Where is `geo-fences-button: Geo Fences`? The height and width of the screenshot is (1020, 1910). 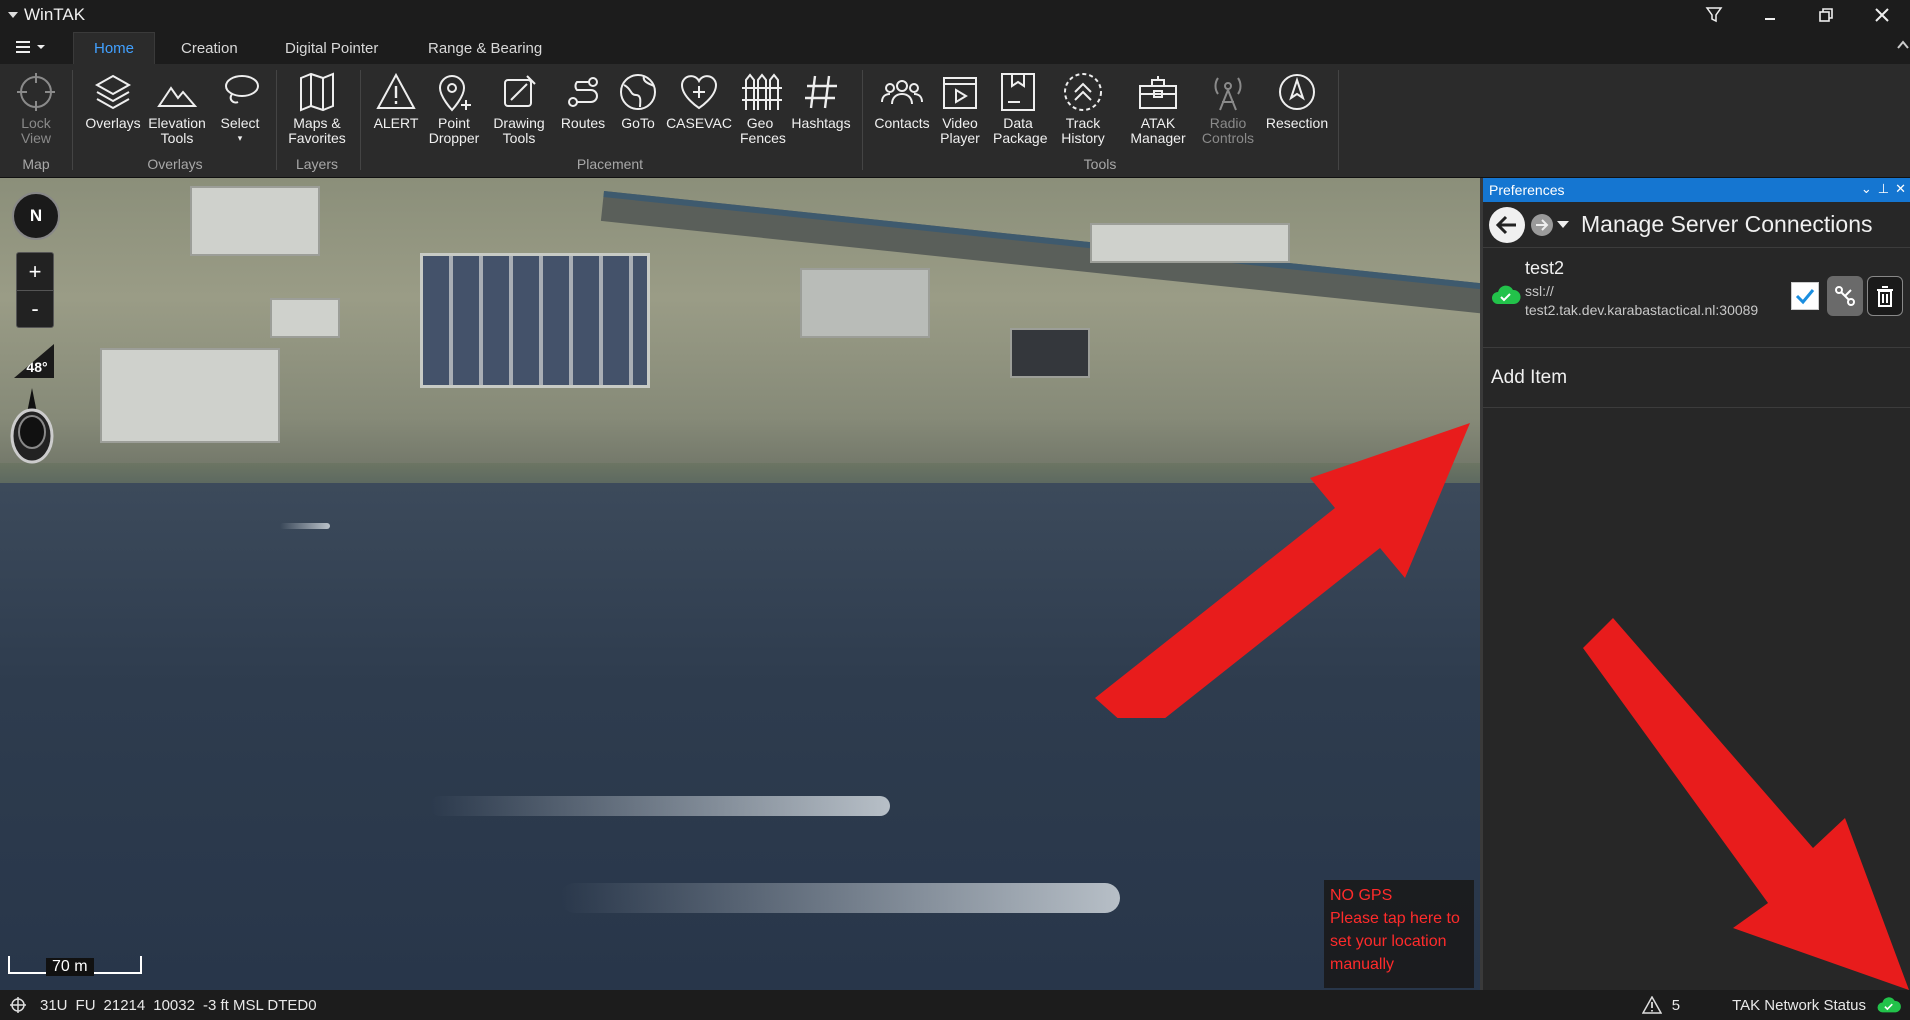 geo-fences-button: Geo Fences is located at coordinates (760, 108).